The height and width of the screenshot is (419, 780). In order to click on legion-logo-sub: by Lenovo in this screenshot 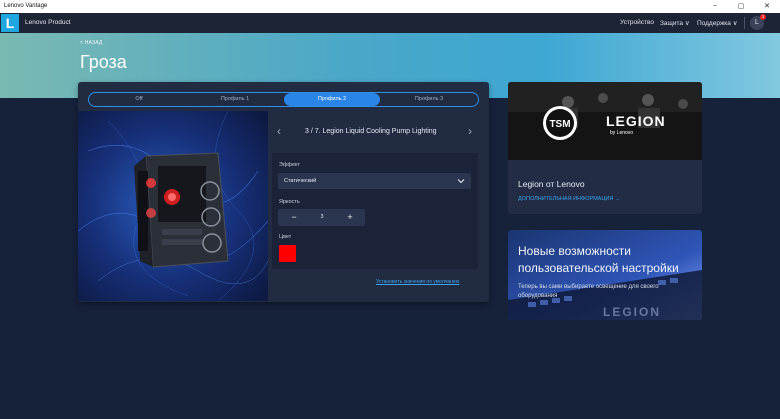, I will do `click(621, 133)`.